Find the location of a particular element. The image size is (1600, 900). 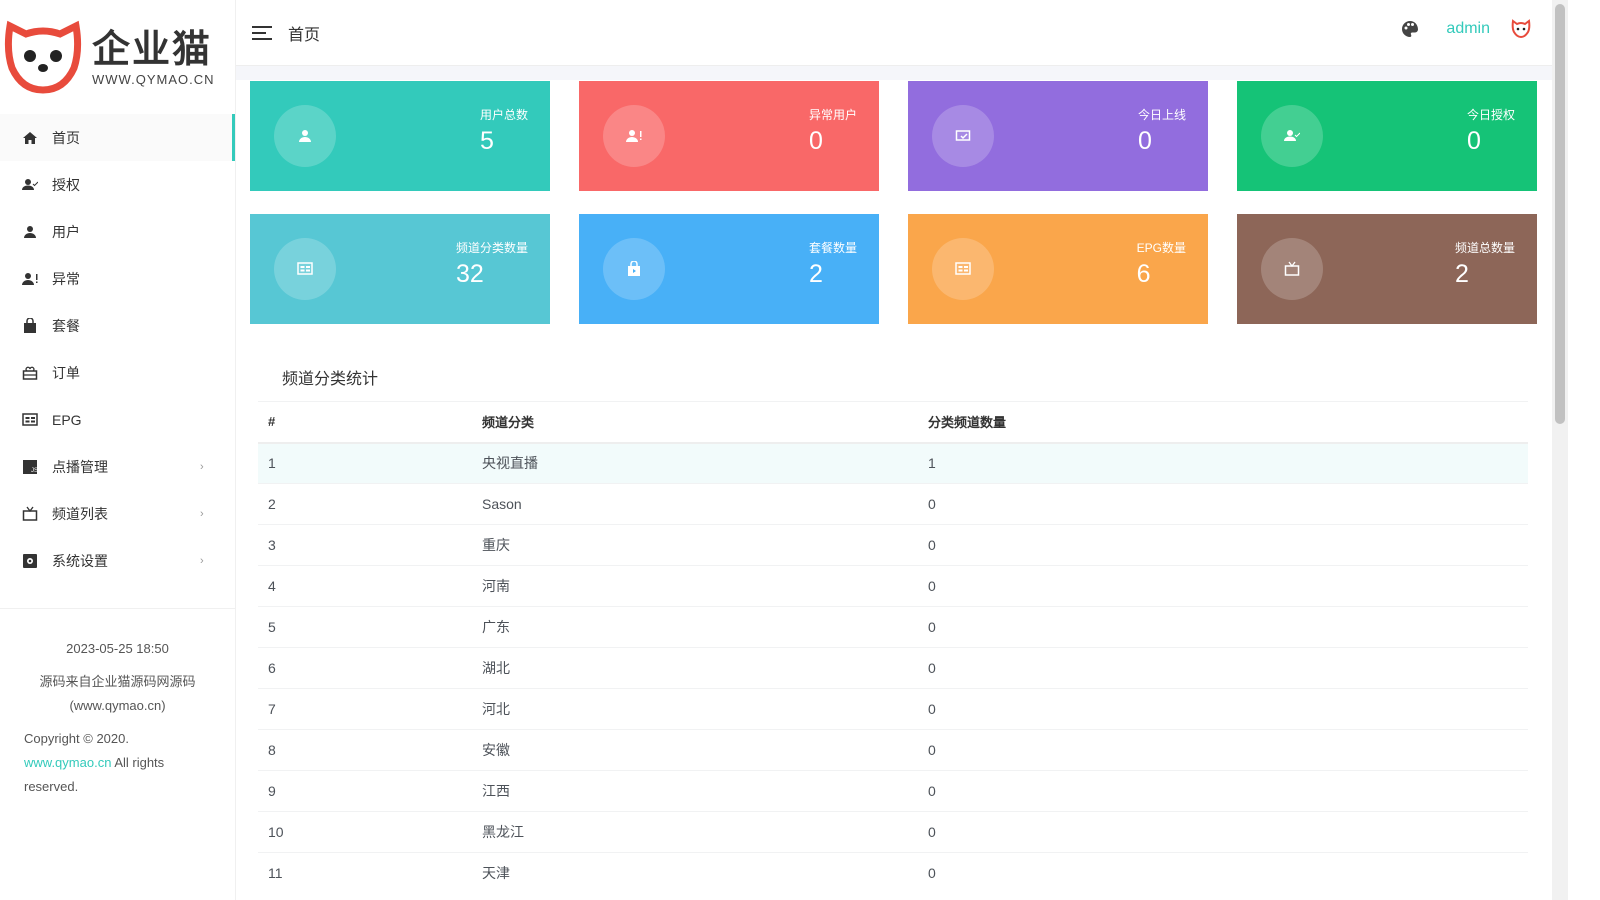

column-header: # is located at coordinates (365, 422).